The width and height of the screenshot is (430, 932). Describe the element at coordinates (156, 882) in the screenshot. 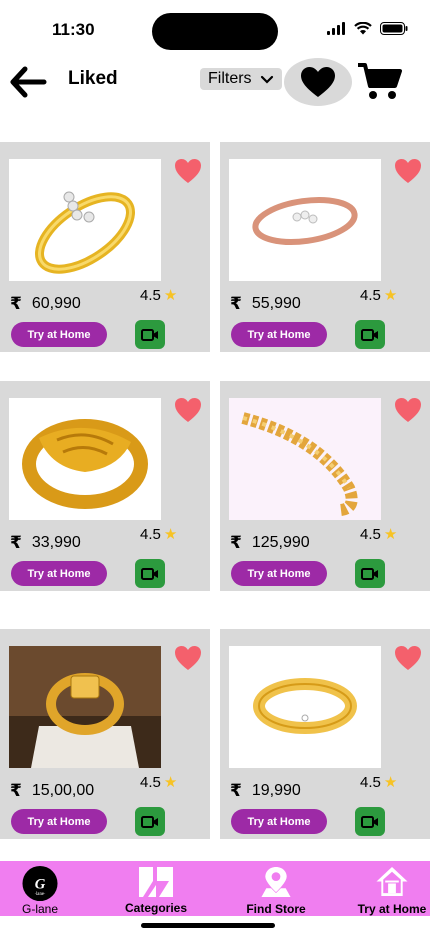

I see `categories-icon` at that location.